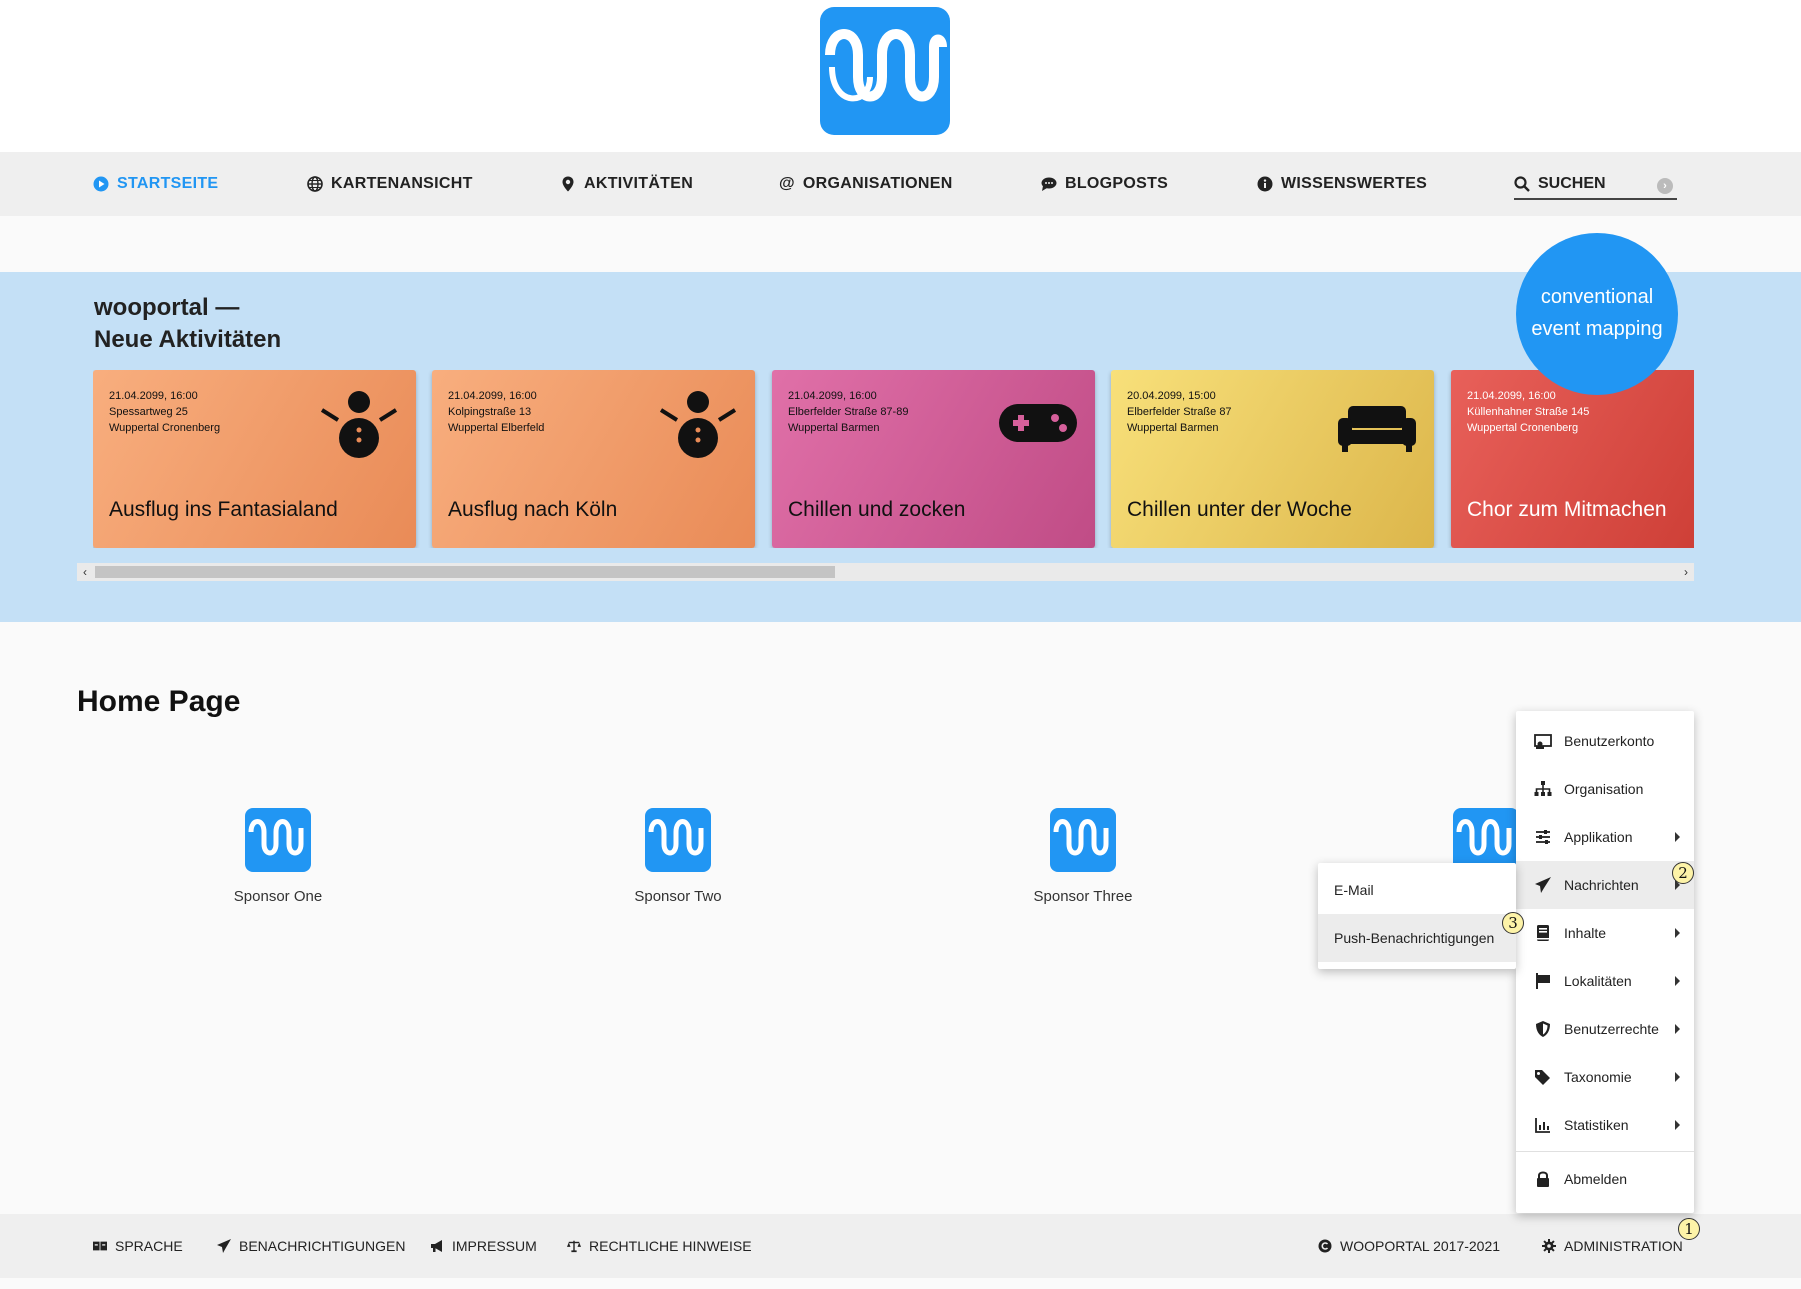 The image size is (1801, 1289). What do you see at coordinates (168, 183) in the screenshot?
I see `nav-item-label: STARTSEITE` at bounding box center [168, 183].